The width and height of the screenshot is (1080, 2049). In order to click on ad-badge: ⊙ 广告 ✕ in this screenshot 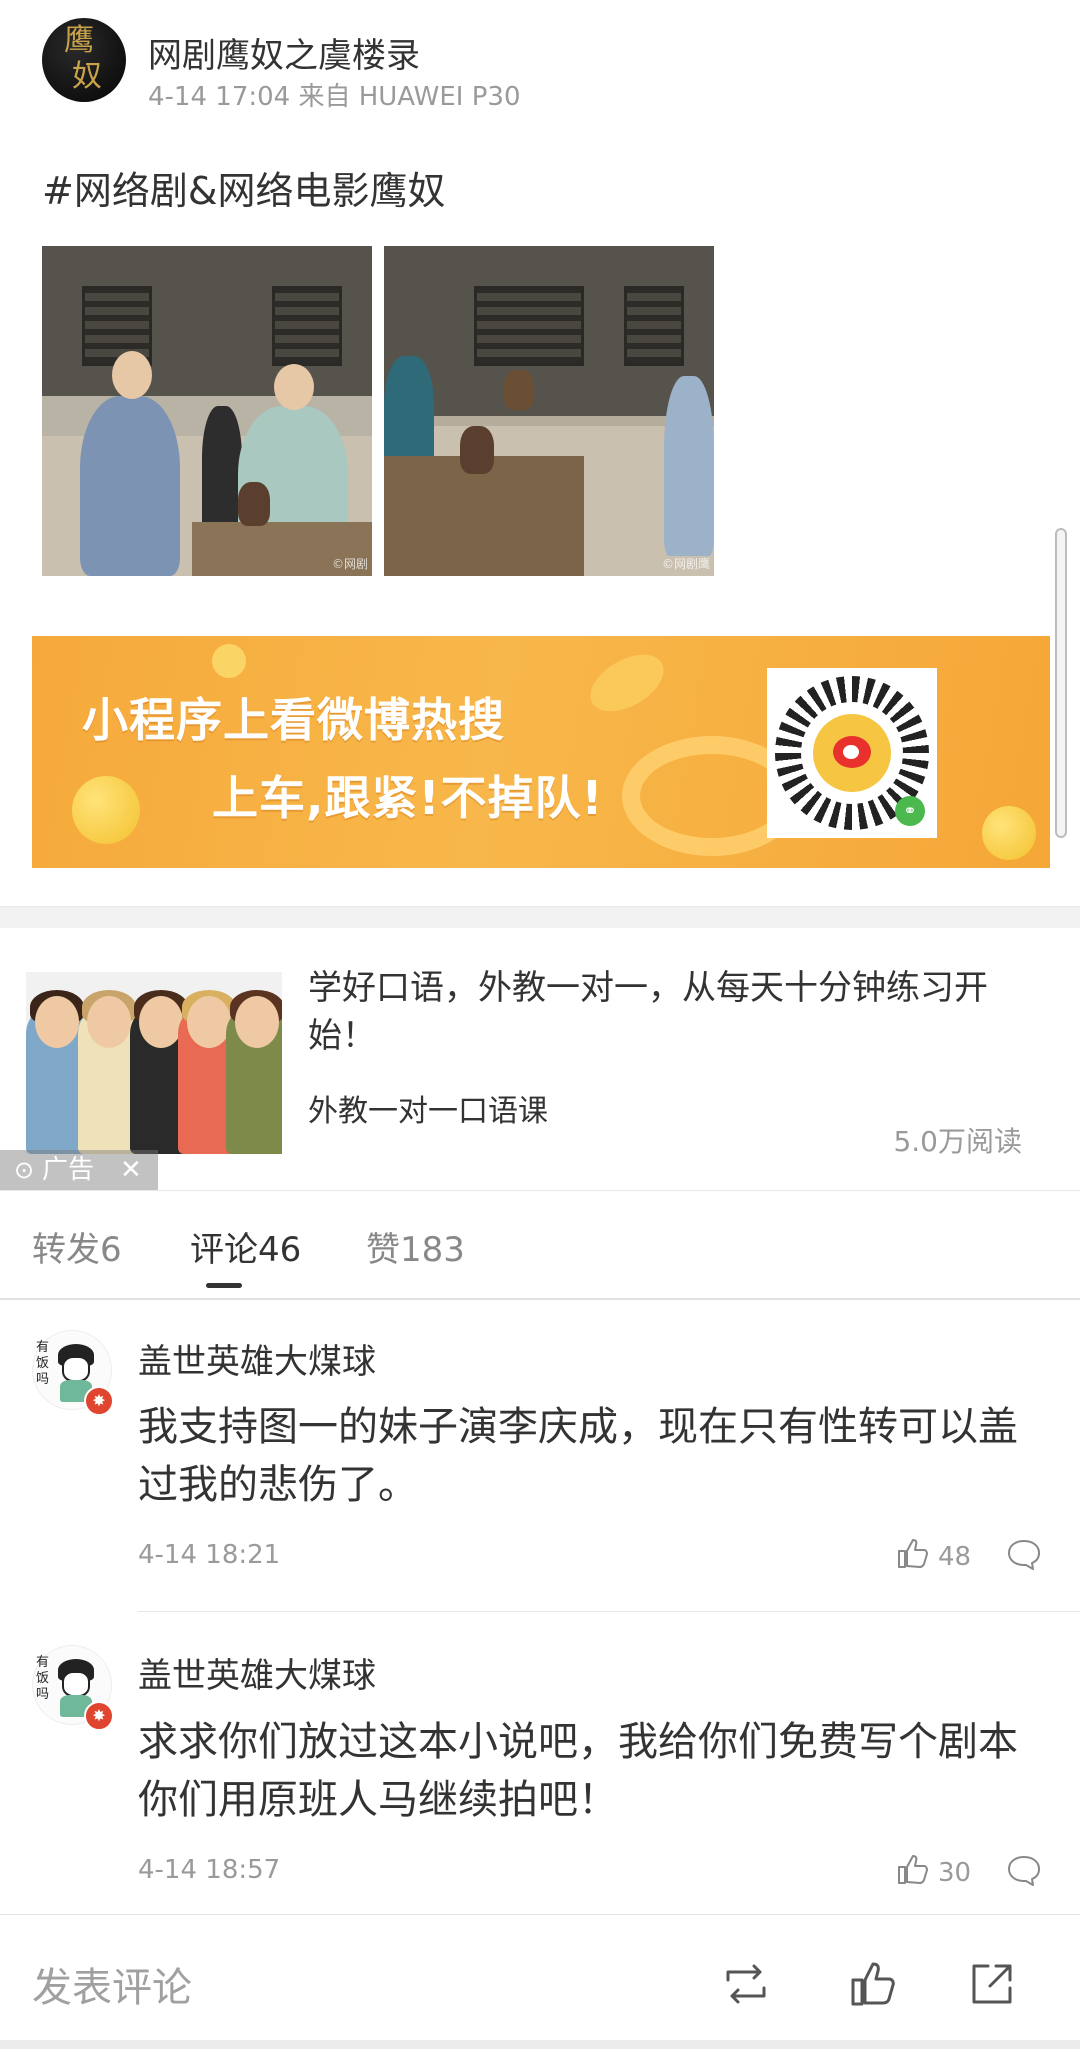, I will do `click(79, 1170)`.